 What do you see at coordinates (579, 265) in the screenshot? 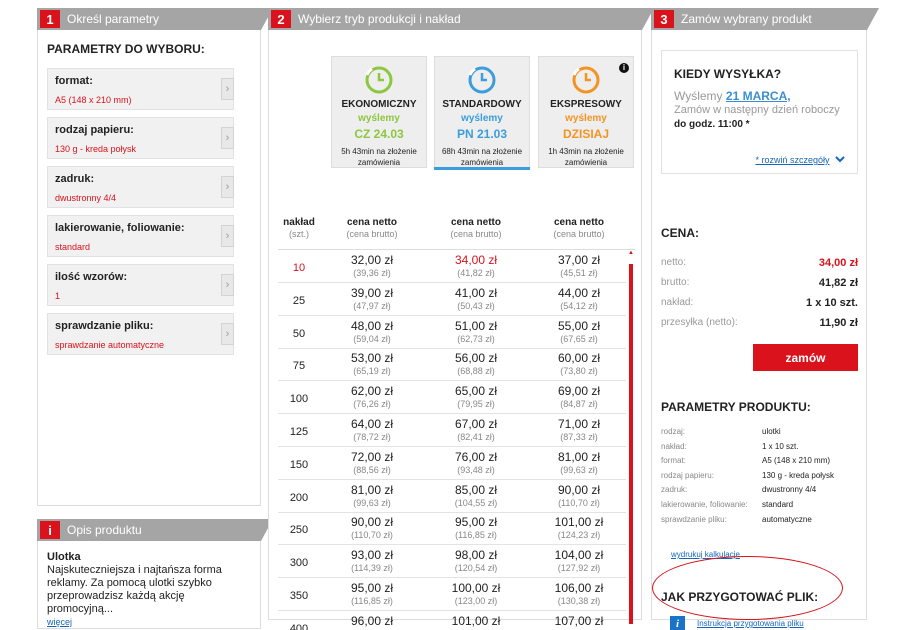
I see `price-cell: 37,00 zł (45,51 zł)` at bounding box center [579, 265].